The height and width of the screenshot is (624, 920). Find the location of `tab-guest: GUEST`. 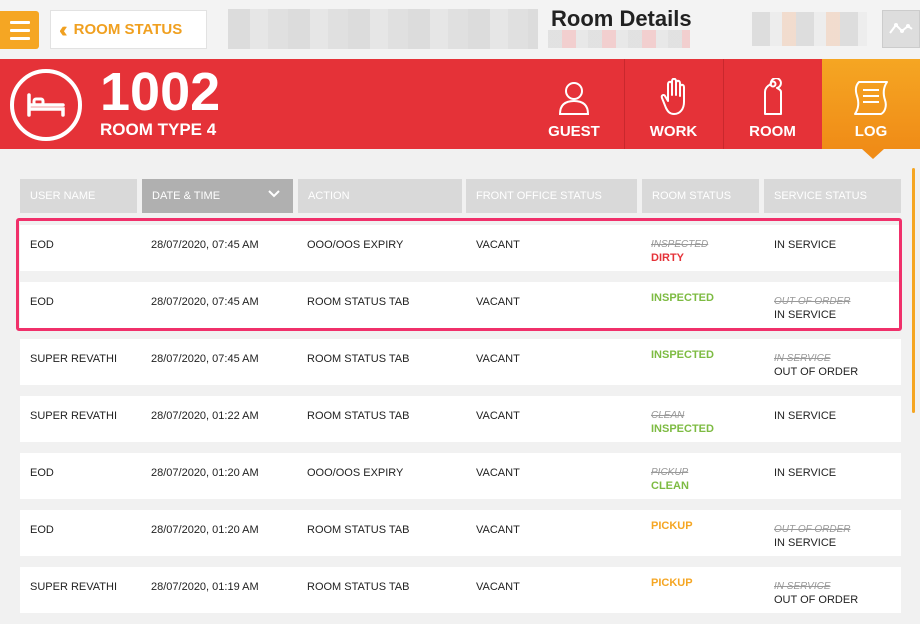

tab-guest: GUEST is located at coordinates (574, 104).